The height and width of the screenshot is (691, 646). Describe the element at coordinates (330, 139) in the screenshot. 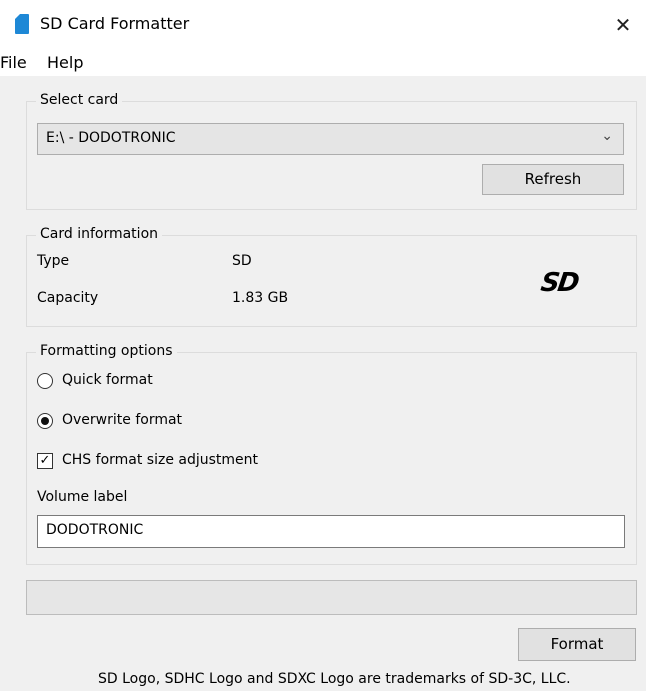

I see `card-select-dropdown: E:\ - DODOTRONIC ⌄` at that location.